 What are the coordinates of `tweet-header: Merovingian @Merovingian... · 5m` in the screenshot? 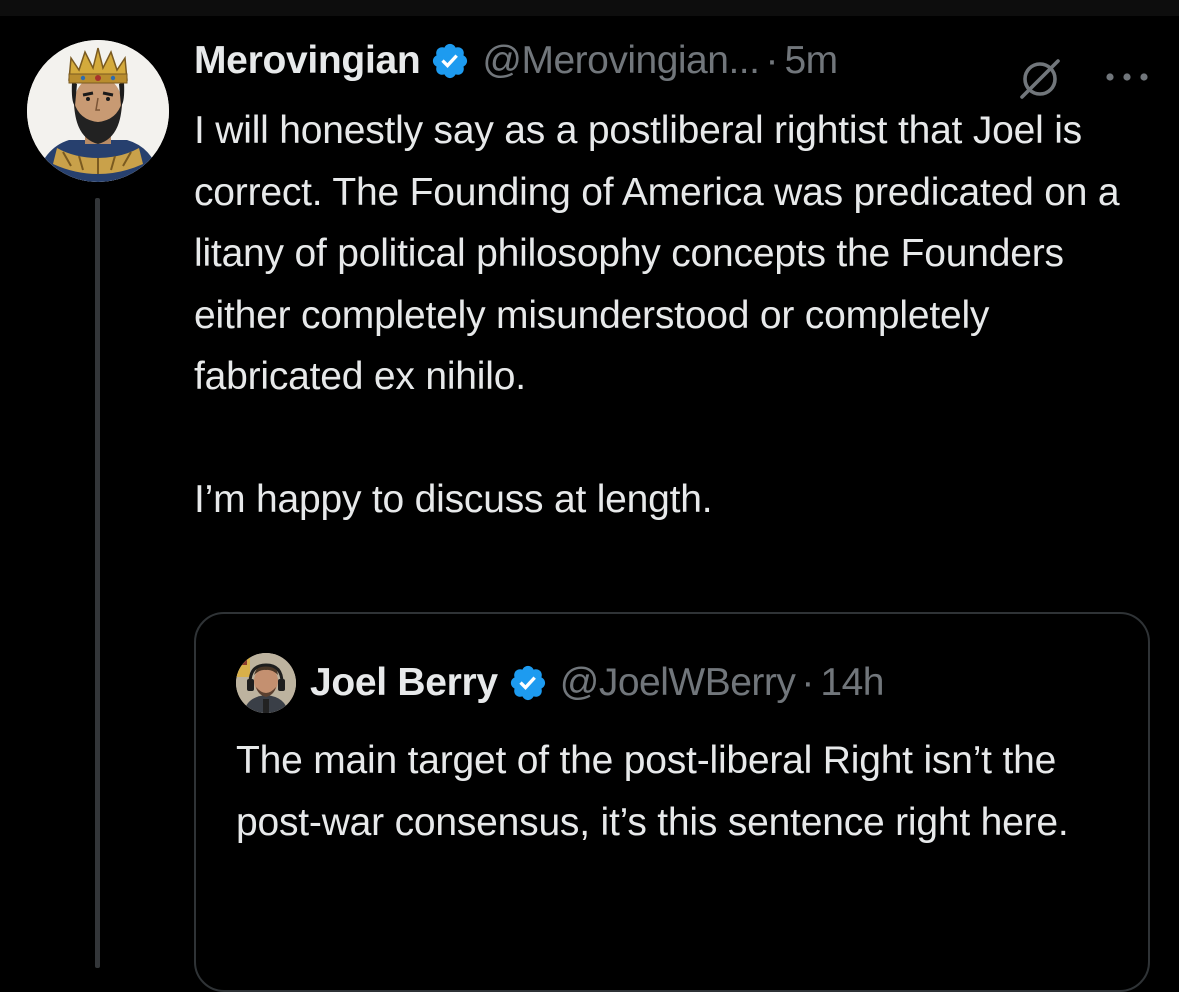 It's located at (516, 61).